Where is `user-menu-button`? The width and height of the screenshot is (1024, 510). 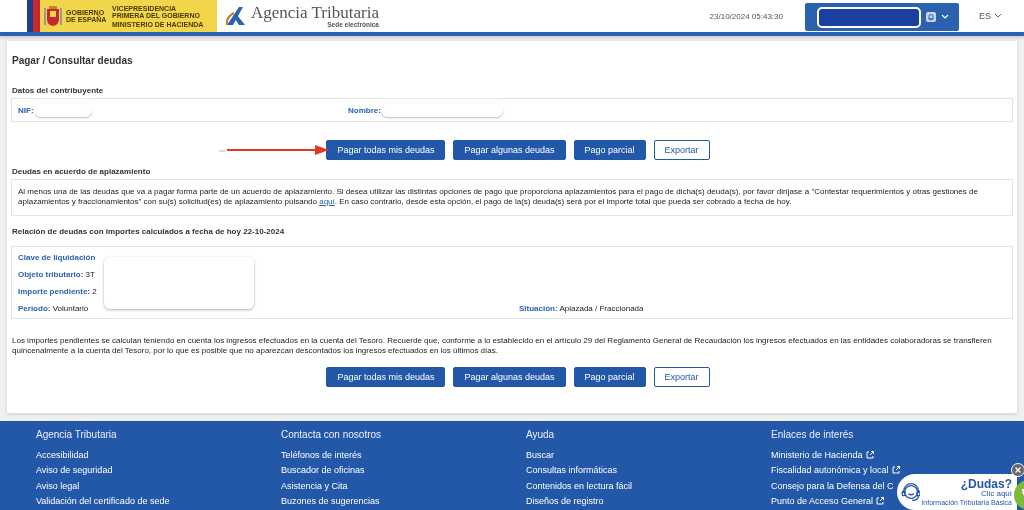
user-menu-button is located at coordinates (882, 17).